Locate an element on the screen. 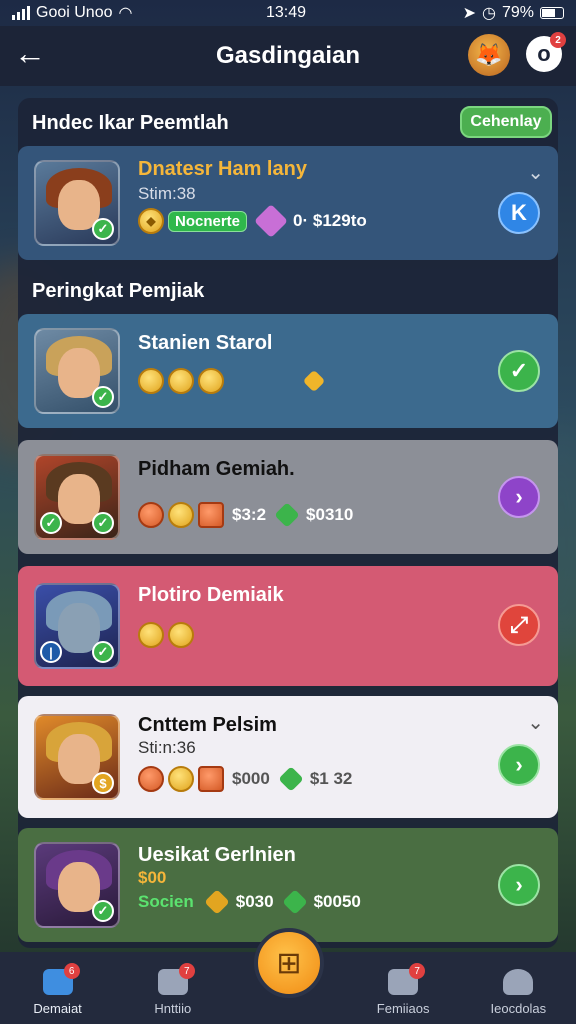 The height and width of the screenshot is (1024, 576). back-button: ← is located at coordinates (32, 54).